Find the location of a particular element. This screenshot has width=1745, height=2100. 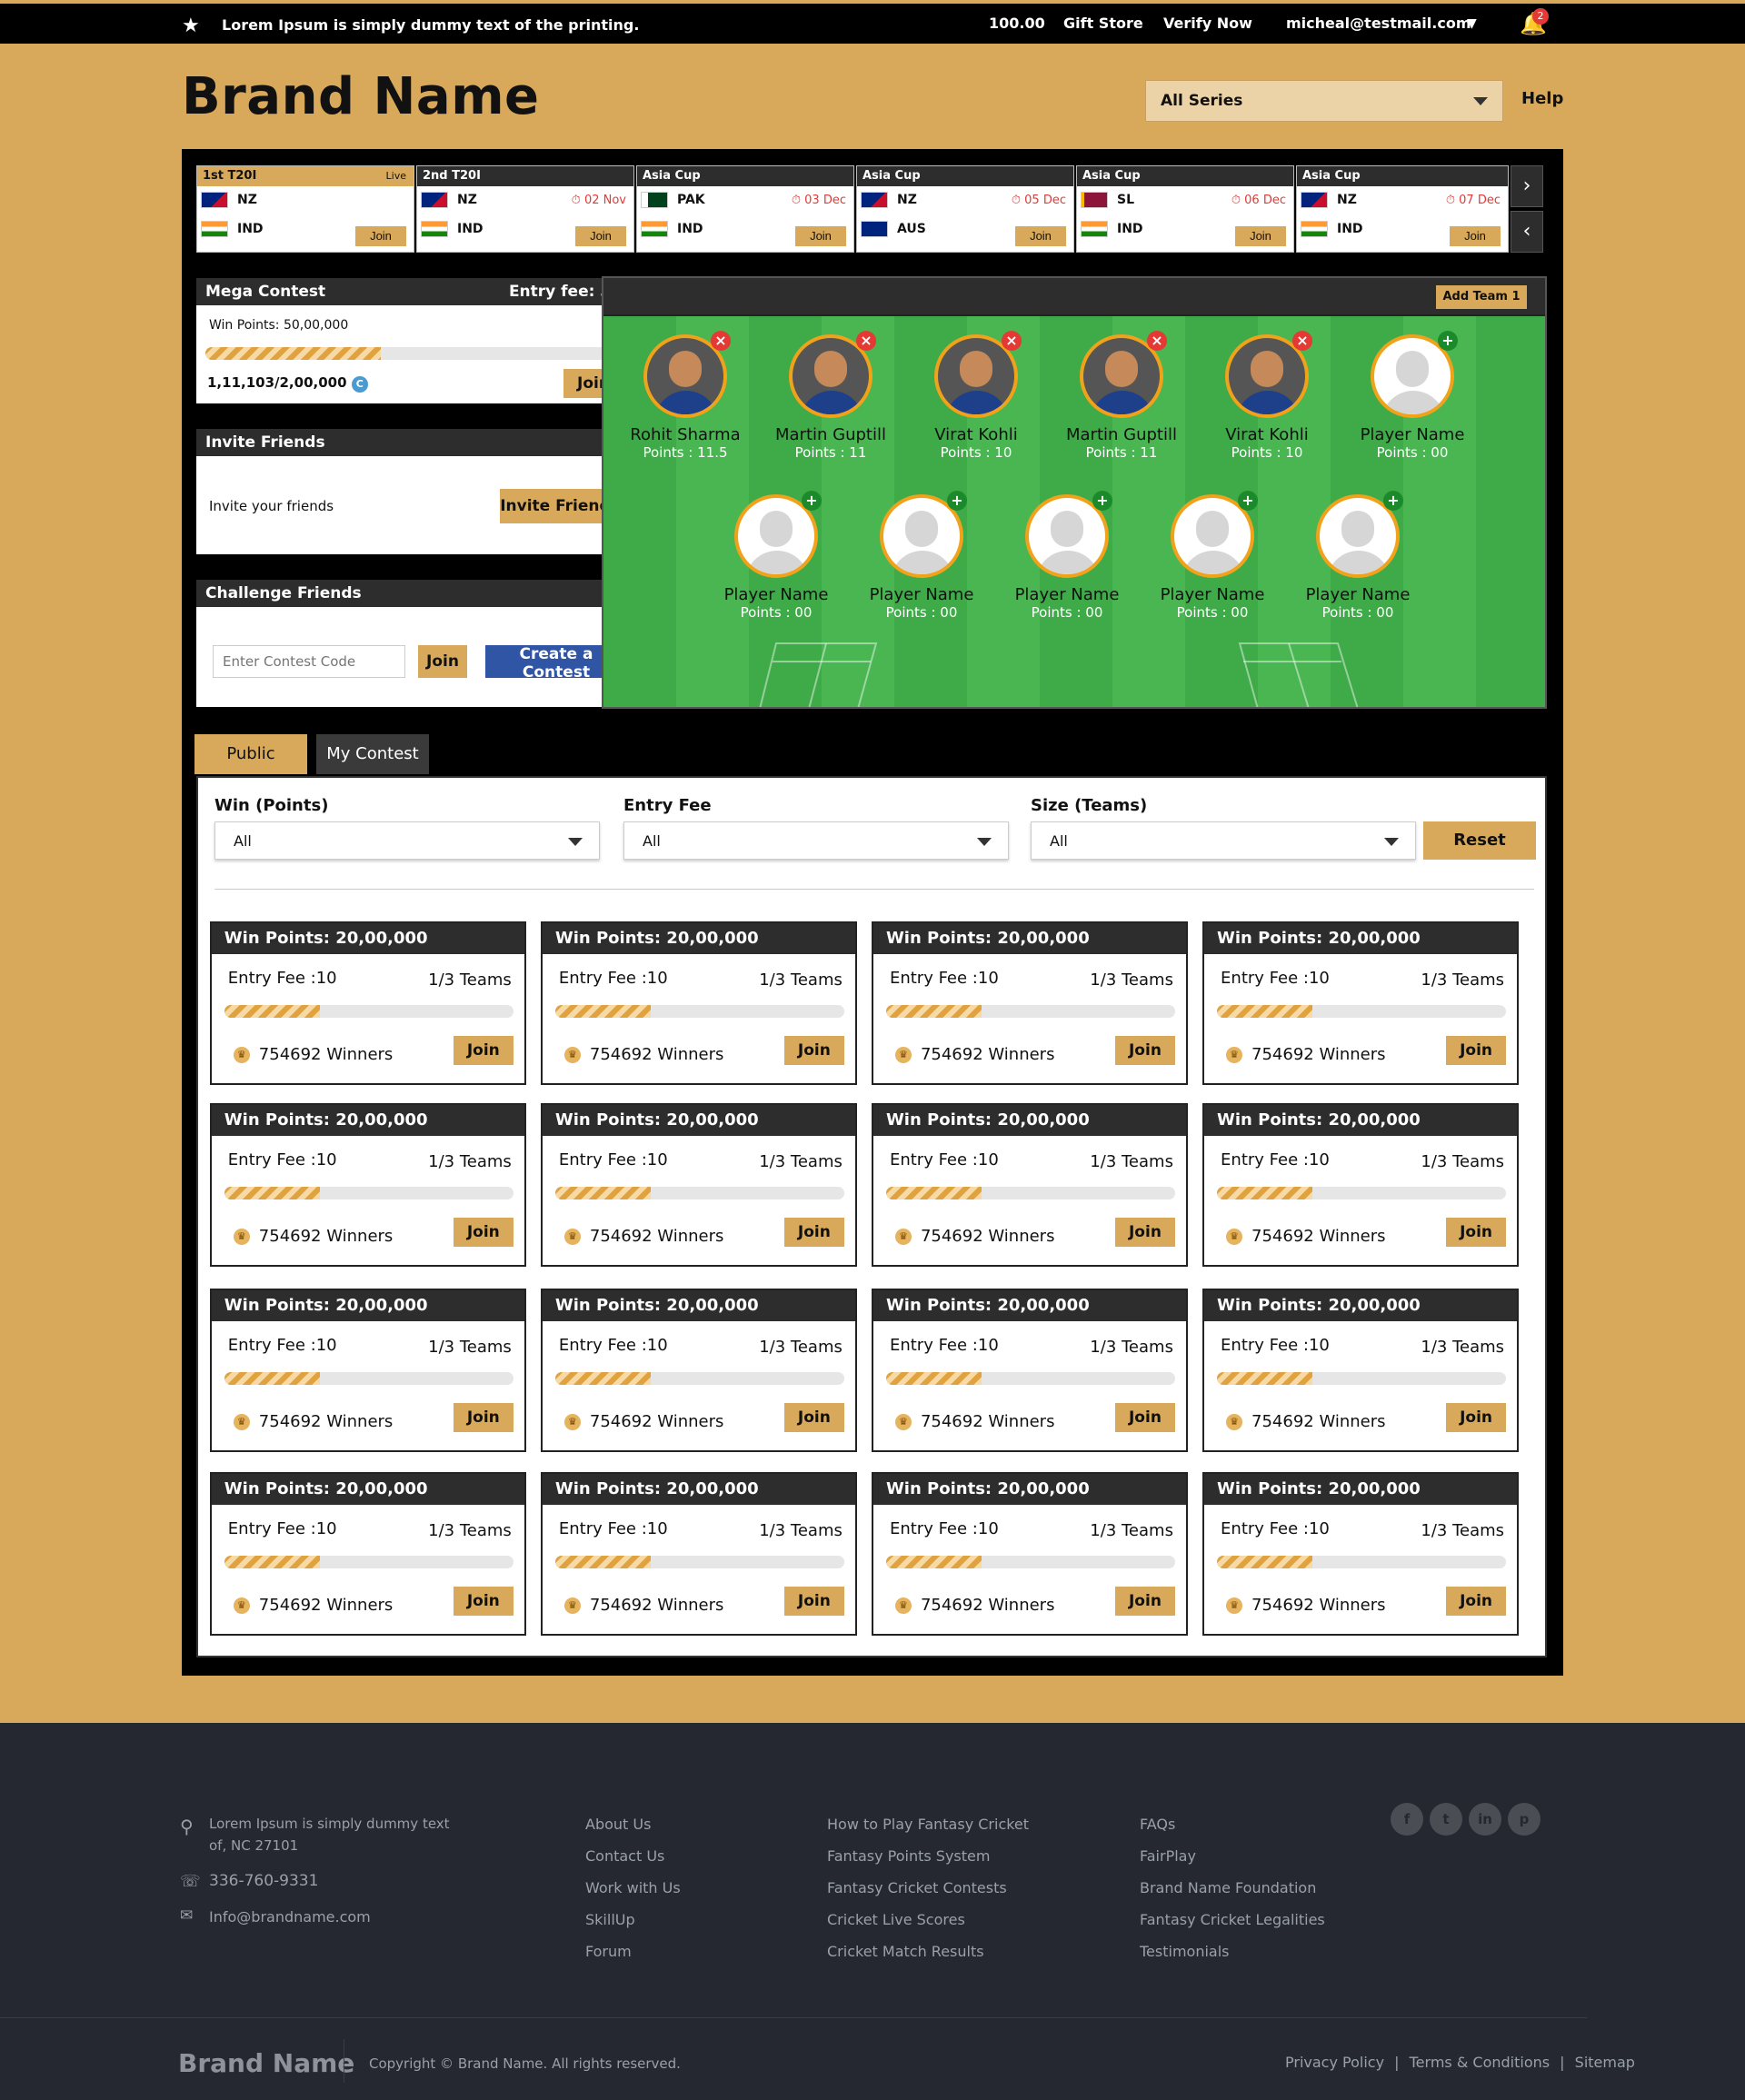

email-link: Info@brandname.com is located at coordinates (290, 1917).